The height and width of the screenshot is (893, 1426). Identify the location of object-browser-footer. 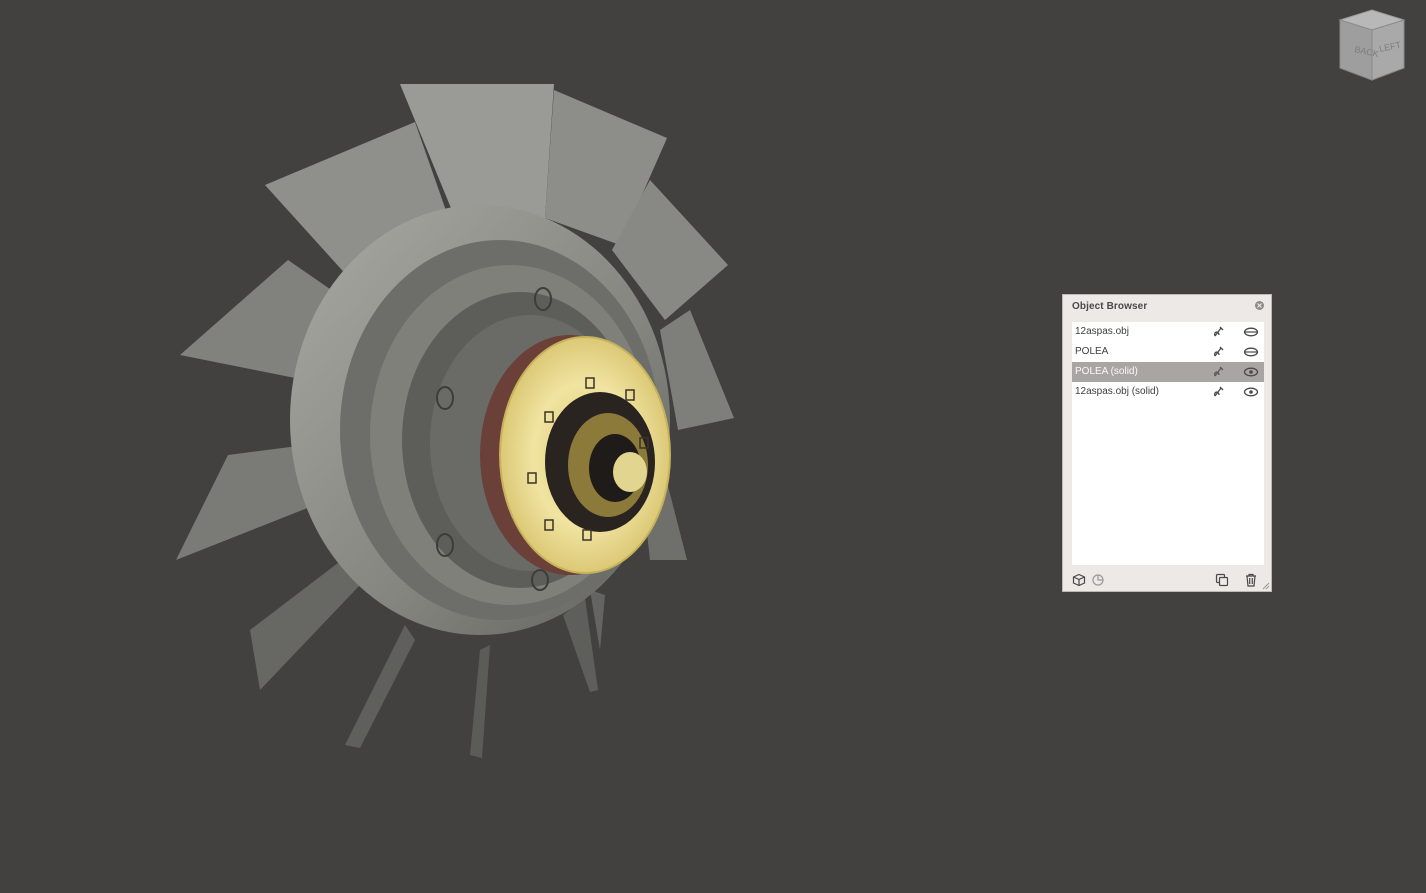
(1167, 581).